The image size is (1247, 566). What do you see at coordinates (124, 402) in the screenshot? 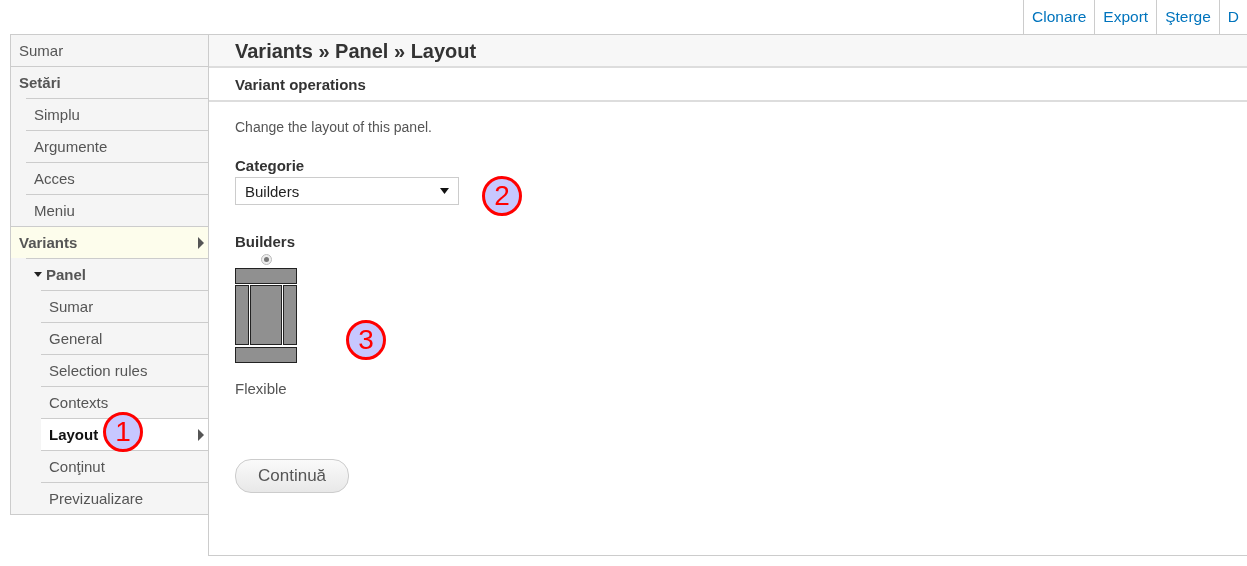
I see `sidebar-item: Contexts` at bounding box center [124, 402].